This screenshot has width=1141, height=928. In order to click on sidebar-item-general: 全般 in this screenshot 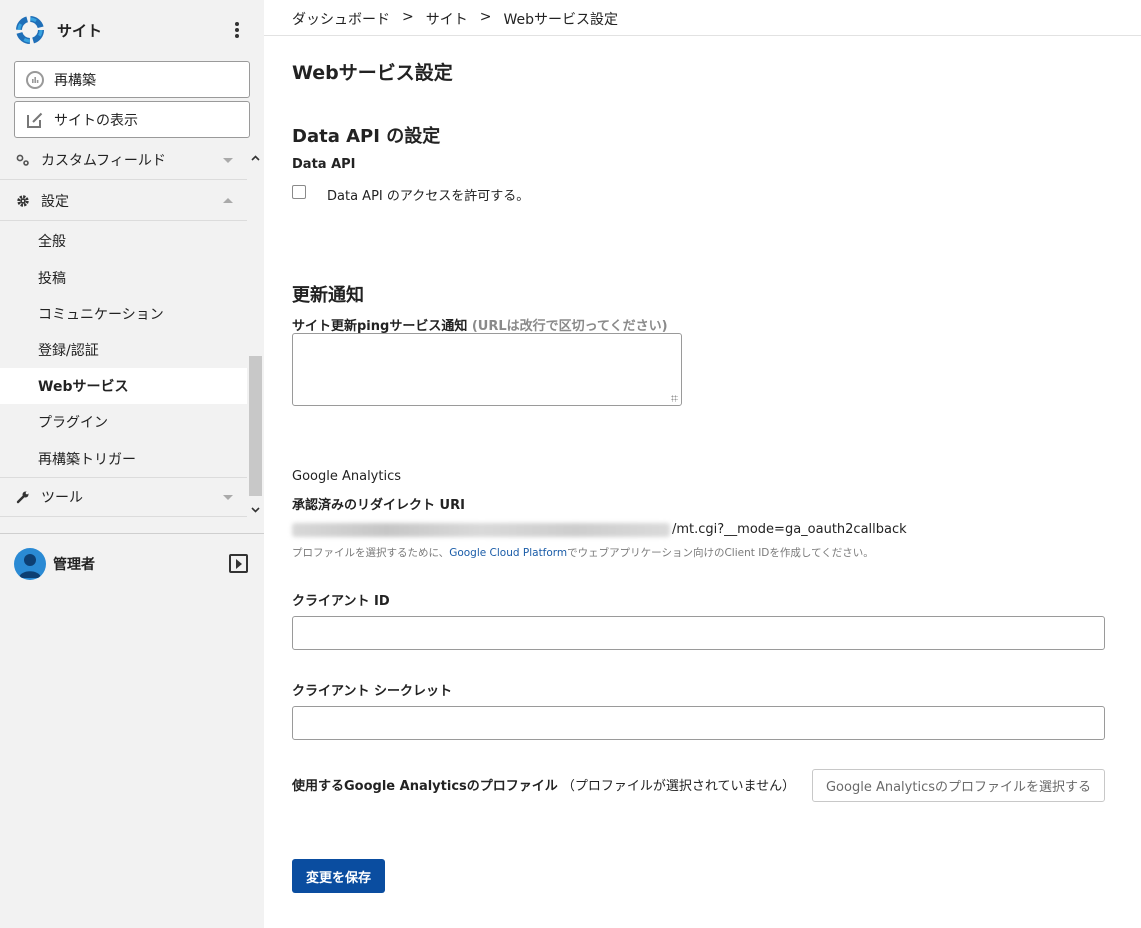, I will do `click(123, 241)`.